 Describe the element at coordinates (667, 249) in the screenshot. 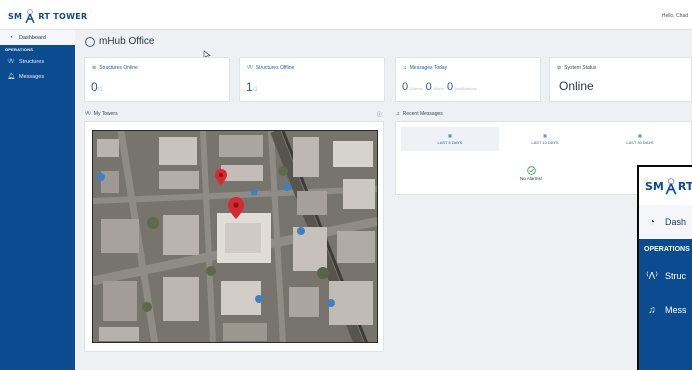

I see `popout-section-operations: OPERATIONS` at that location.